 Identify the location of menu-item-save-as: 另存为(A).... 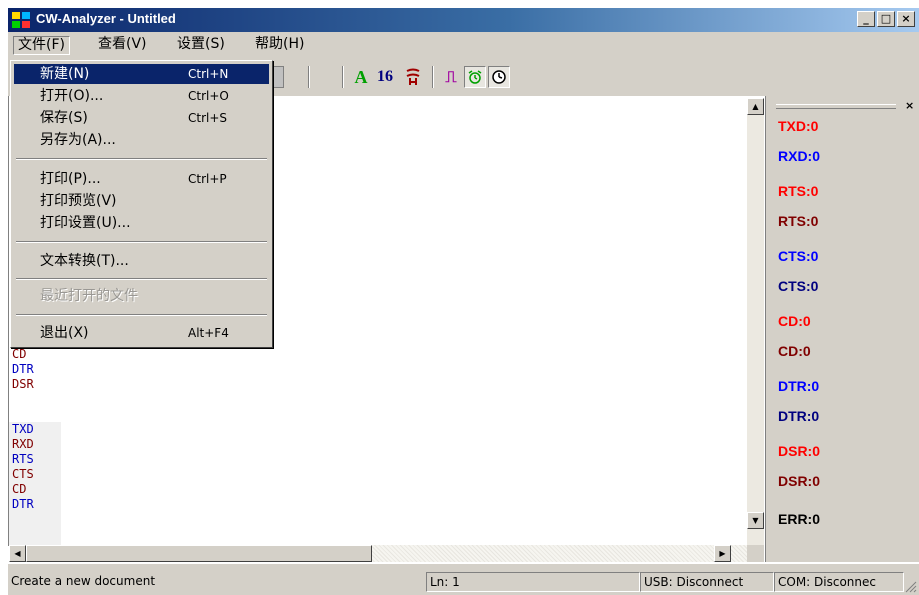
(141, 140).